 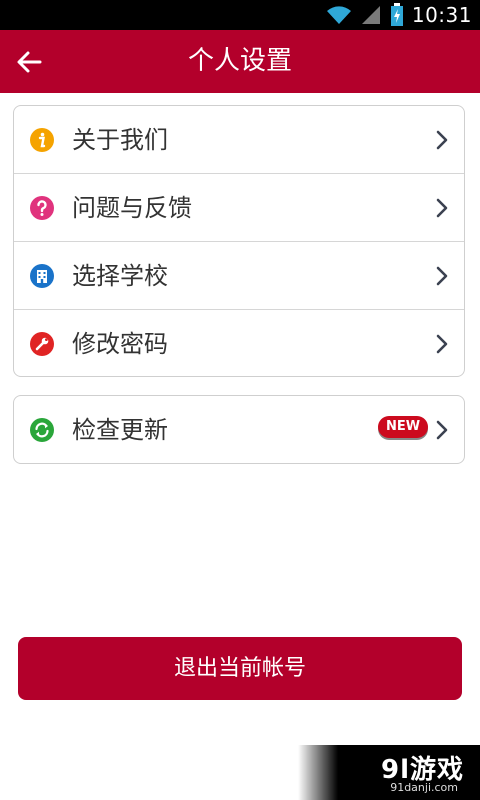 What do you see at coordinates (239, 208) in the screenshot?
I see `menu-item-feedback: 问题与反馈` at bounding box center [239, 208].